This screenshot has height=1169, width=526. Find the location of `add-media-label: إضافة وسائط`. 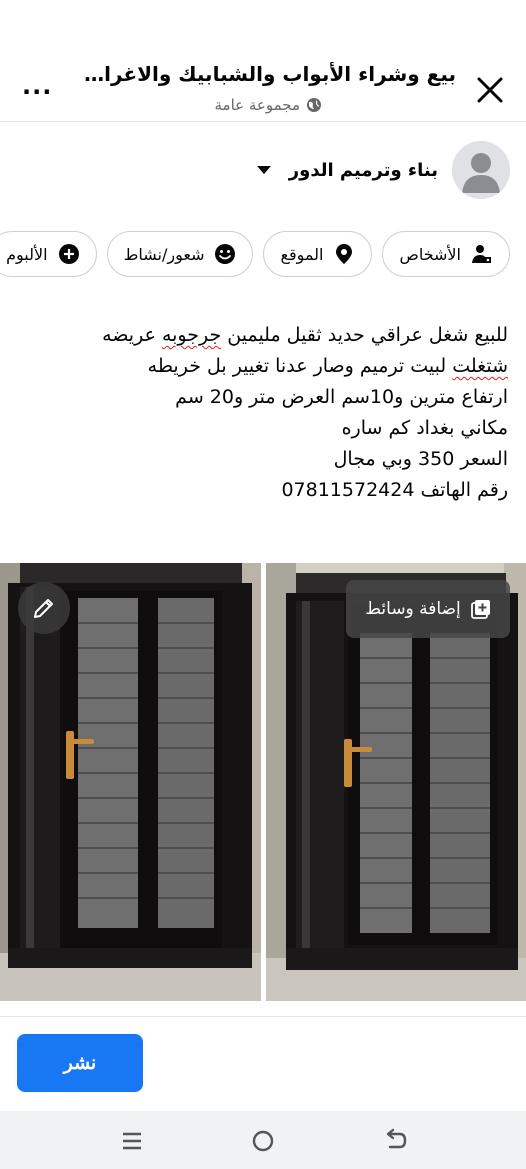

add-media-label: إضافة وسائط is located at coordinates (413, 609).